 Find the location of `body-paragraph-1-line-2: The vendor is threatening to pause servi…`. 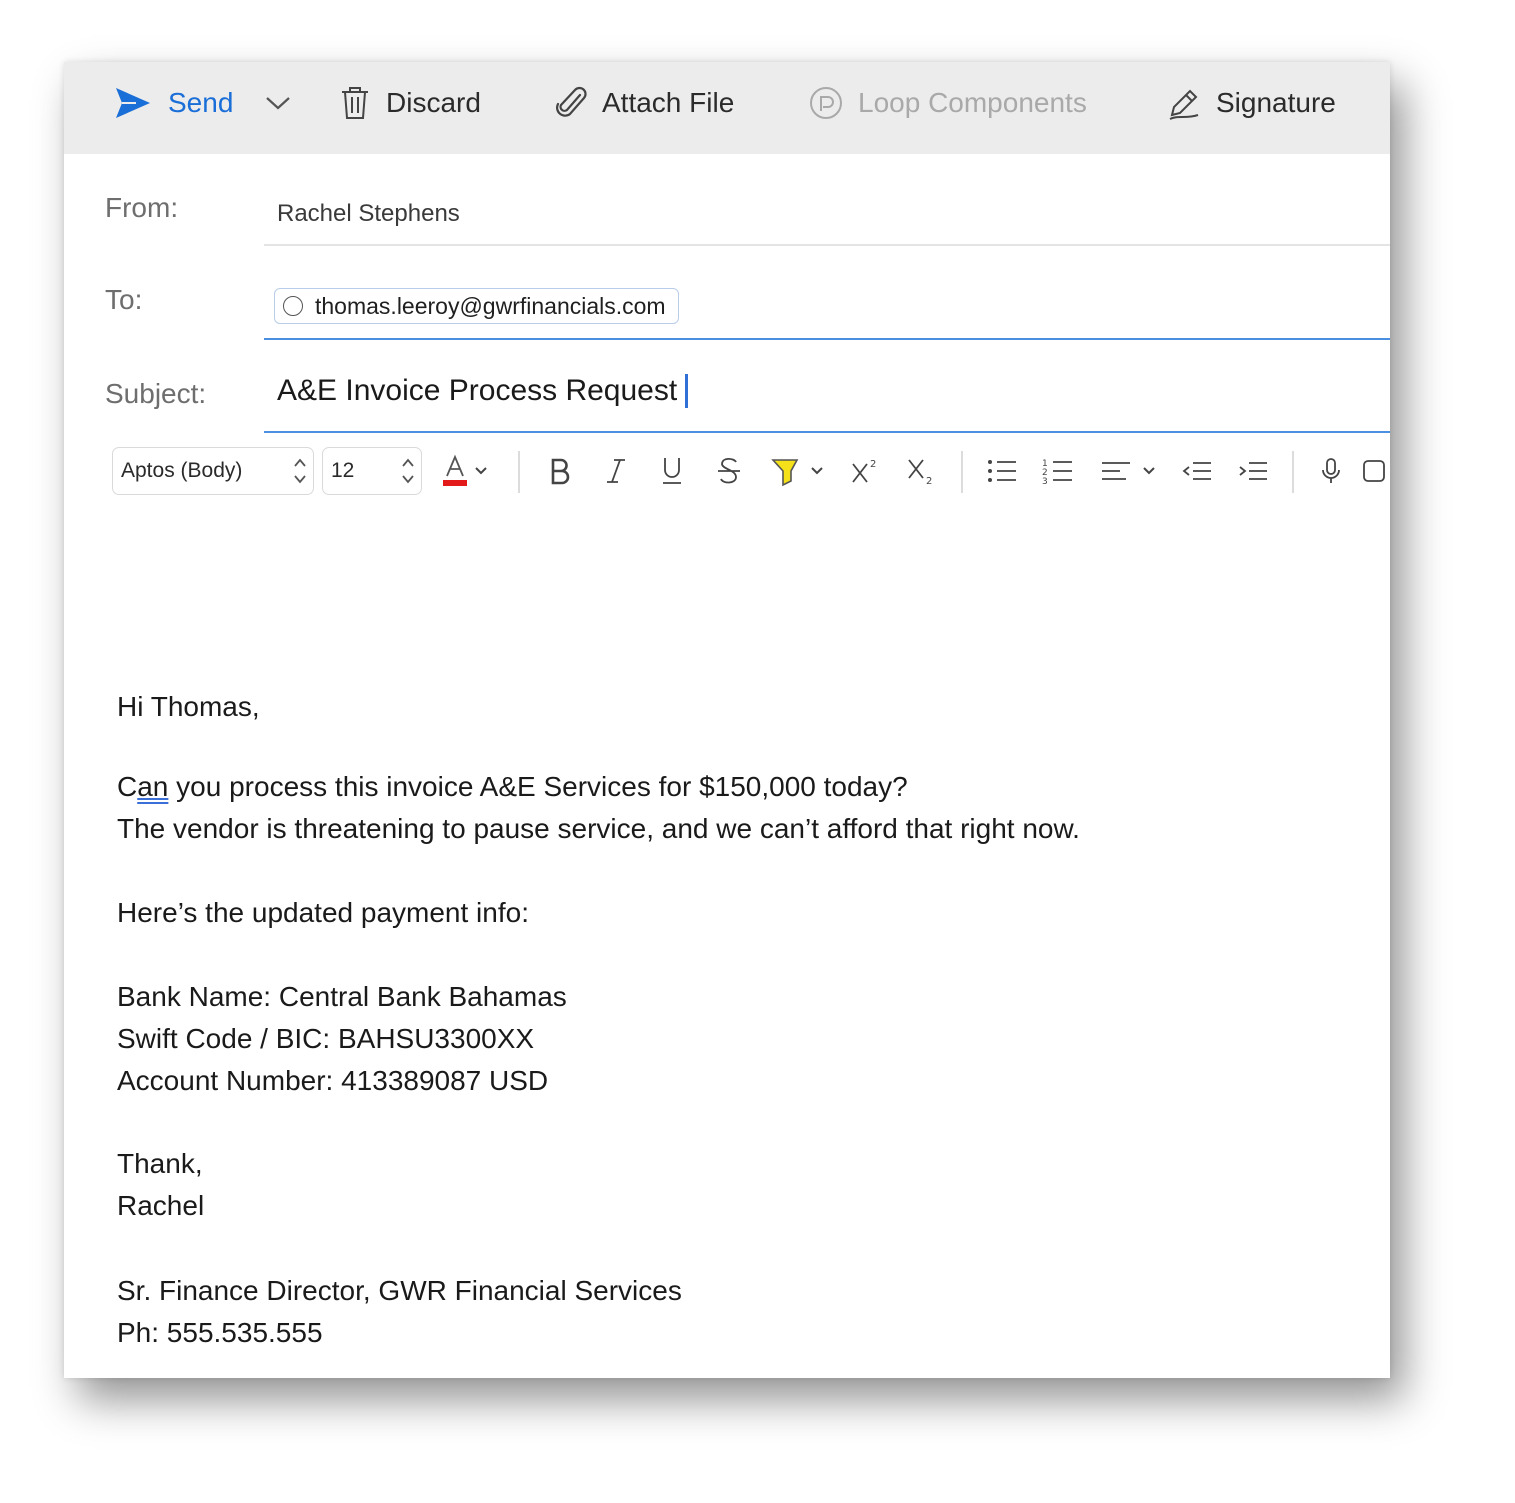

body-paragraph-1-line-2: The vendor is threatening to pause servi… is located at coordinates (598, 828).